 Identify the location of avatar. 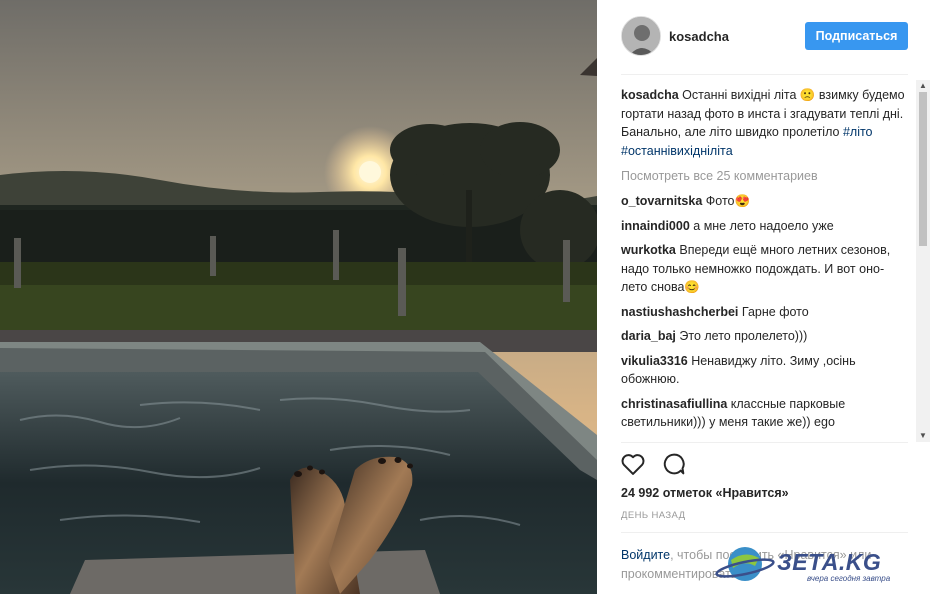
(641, 36).